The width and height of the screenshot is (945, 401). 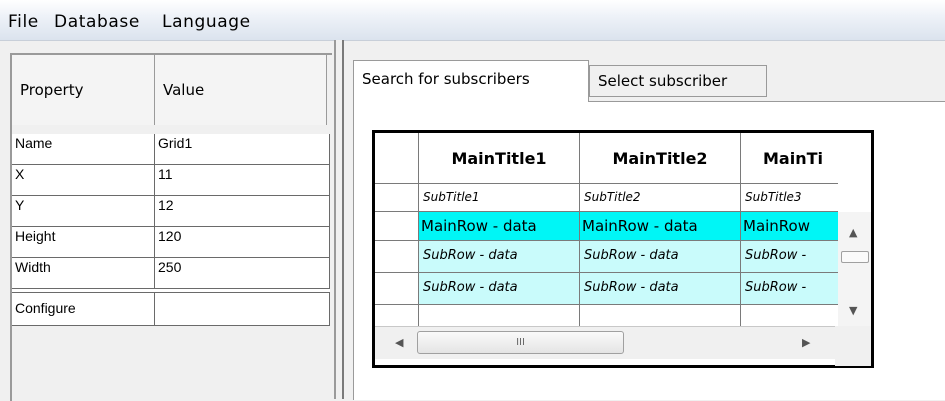 I want to click on main-row-cell-2: MainRow - data, so click(x=660, y=226).